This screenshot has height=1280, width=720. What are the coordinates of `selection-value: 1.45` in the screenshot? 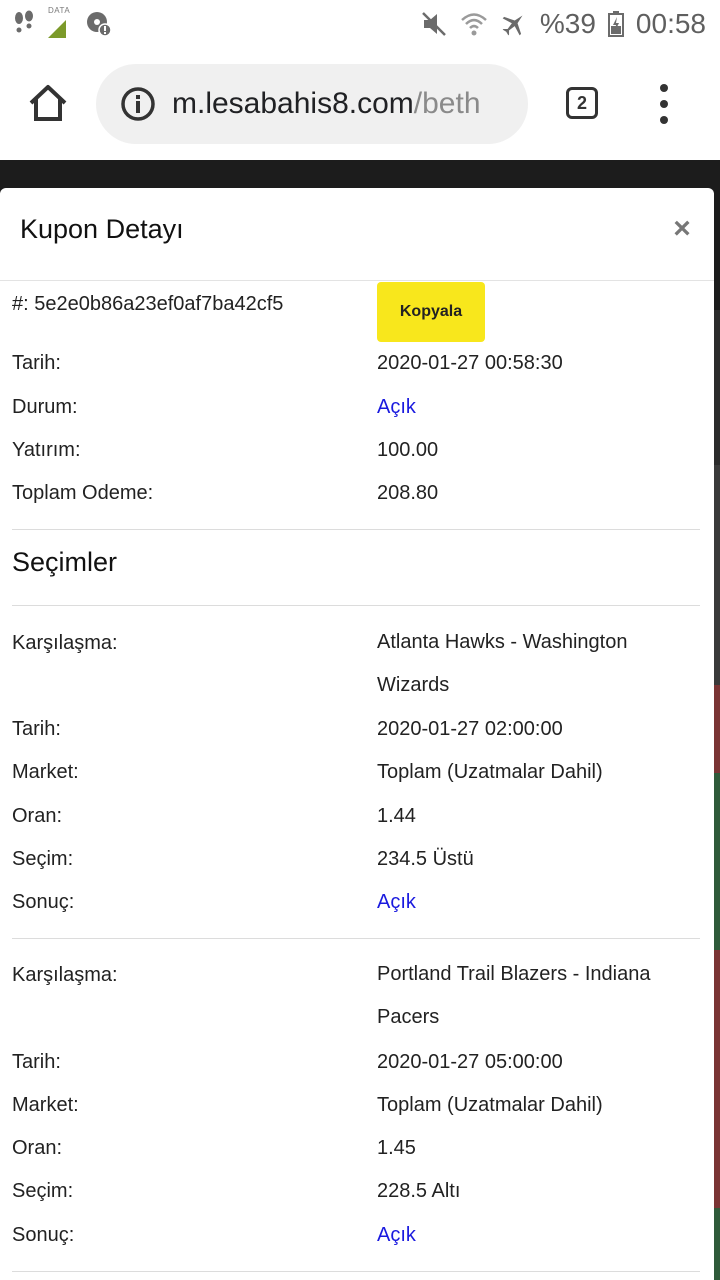 It's located at (396, 1148).